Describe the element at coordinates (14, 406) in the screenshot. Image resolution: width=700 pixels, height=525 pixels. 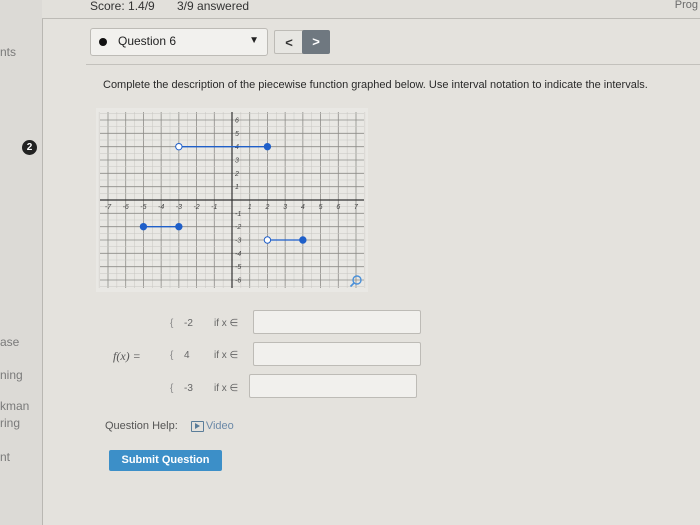
I see `sidebar-fragment-kman: kman` at that location.